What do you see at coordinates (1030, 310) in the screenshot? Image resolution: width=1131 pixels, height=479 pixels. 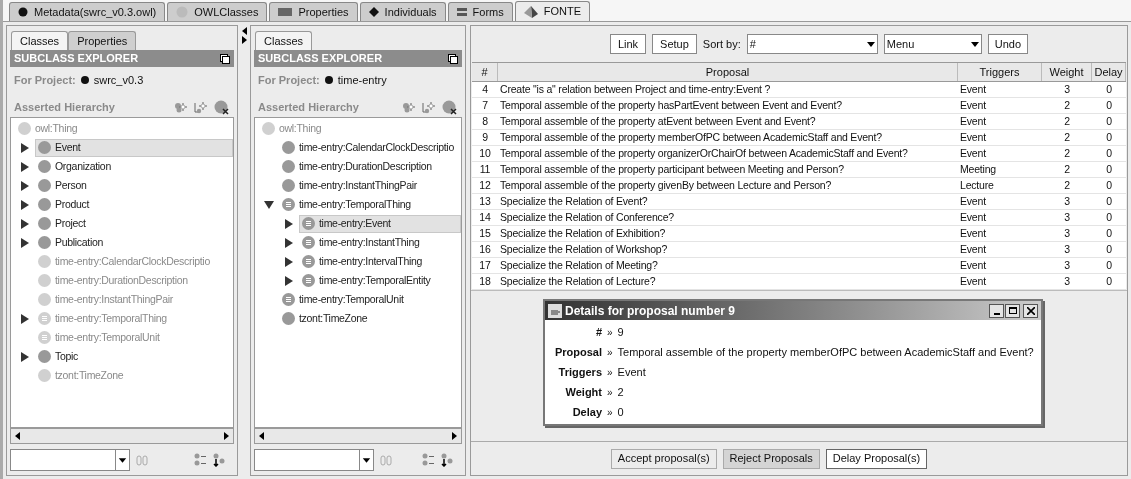 I see `close-button` at bounding box center [1030, 310].